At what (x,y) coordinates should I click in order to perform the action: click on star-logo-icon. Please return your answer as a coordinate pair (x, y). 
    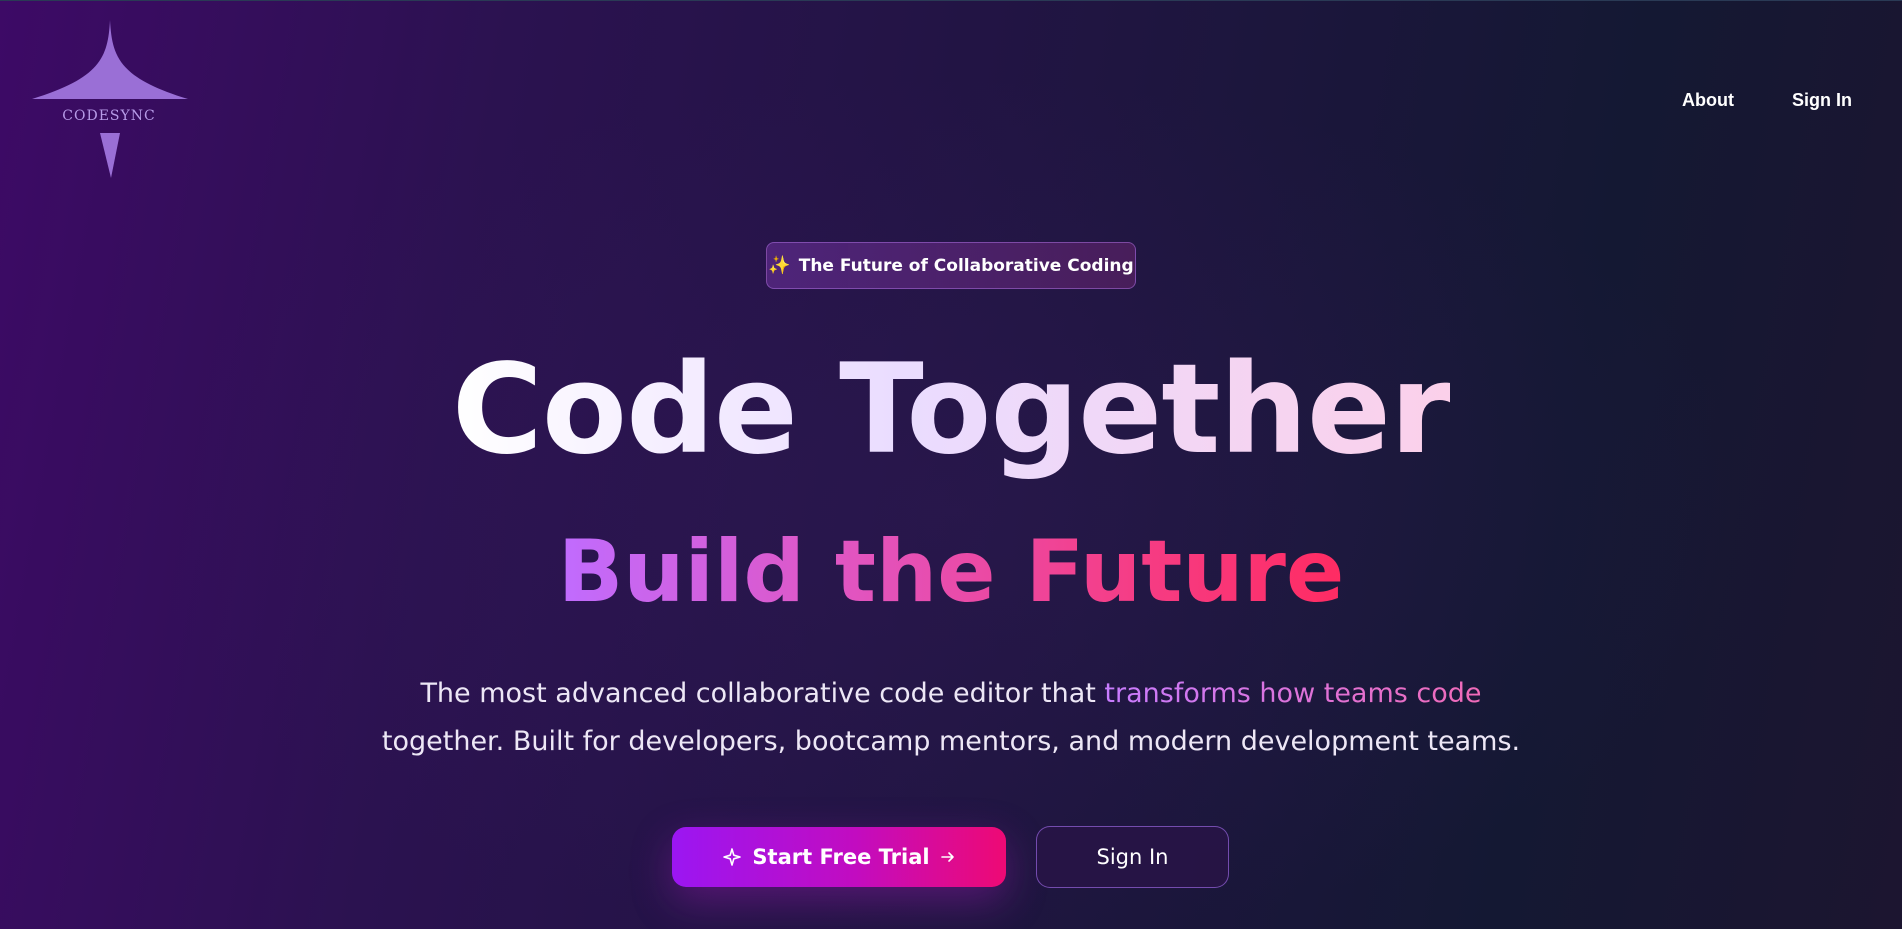
    Looking at the image, I should click on (110, 99).